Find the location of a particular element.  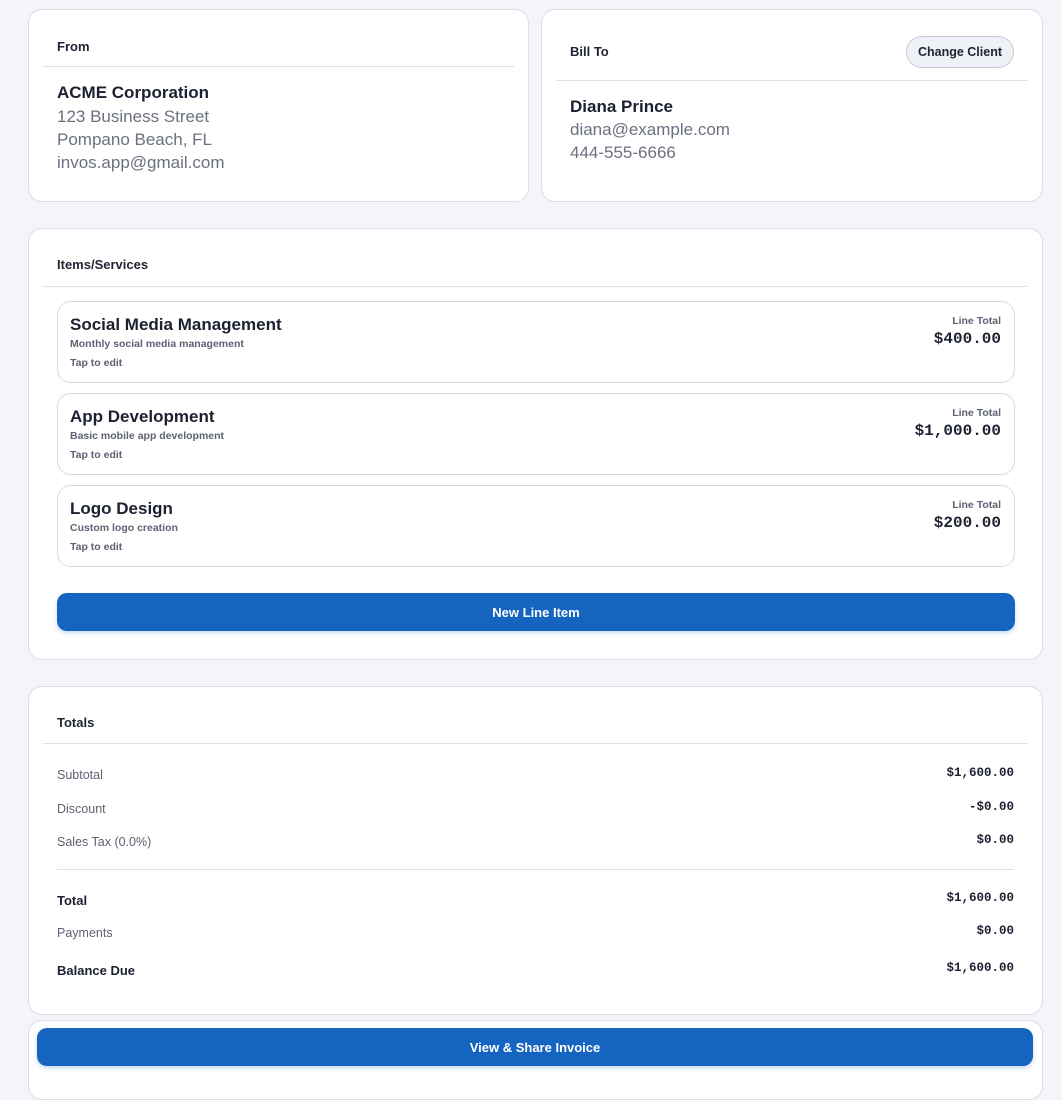

balance-due-label: Balance Due is located at coordinates (96, 970).